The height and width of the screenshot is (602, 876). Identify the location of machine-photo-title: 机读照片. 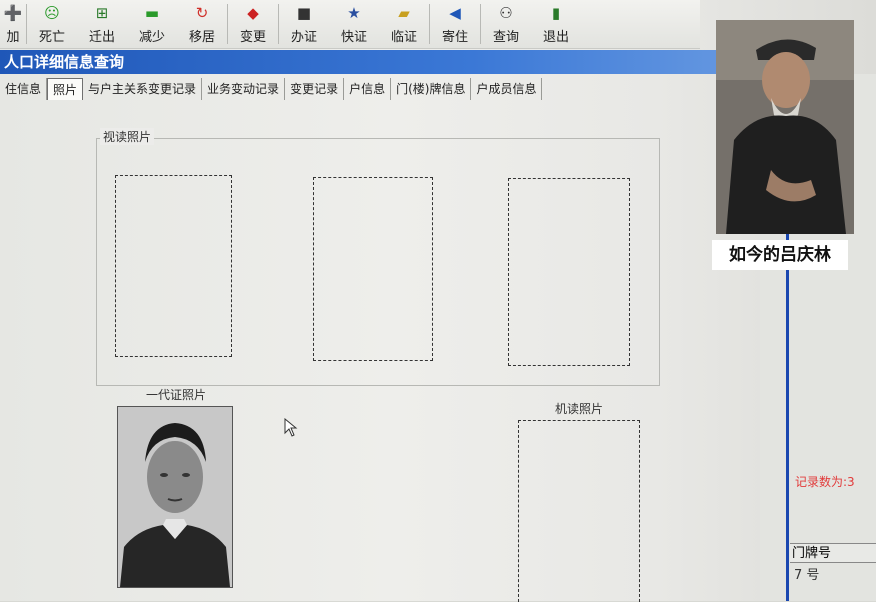
(579, 409).